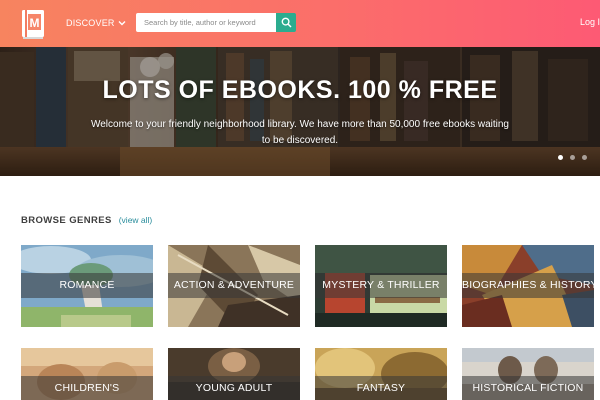 The height and width of the screenshot is (400, 600). I want to click on hero-title: LOTS OF EBOOKS. 100 % FREE, so click(300, 90).